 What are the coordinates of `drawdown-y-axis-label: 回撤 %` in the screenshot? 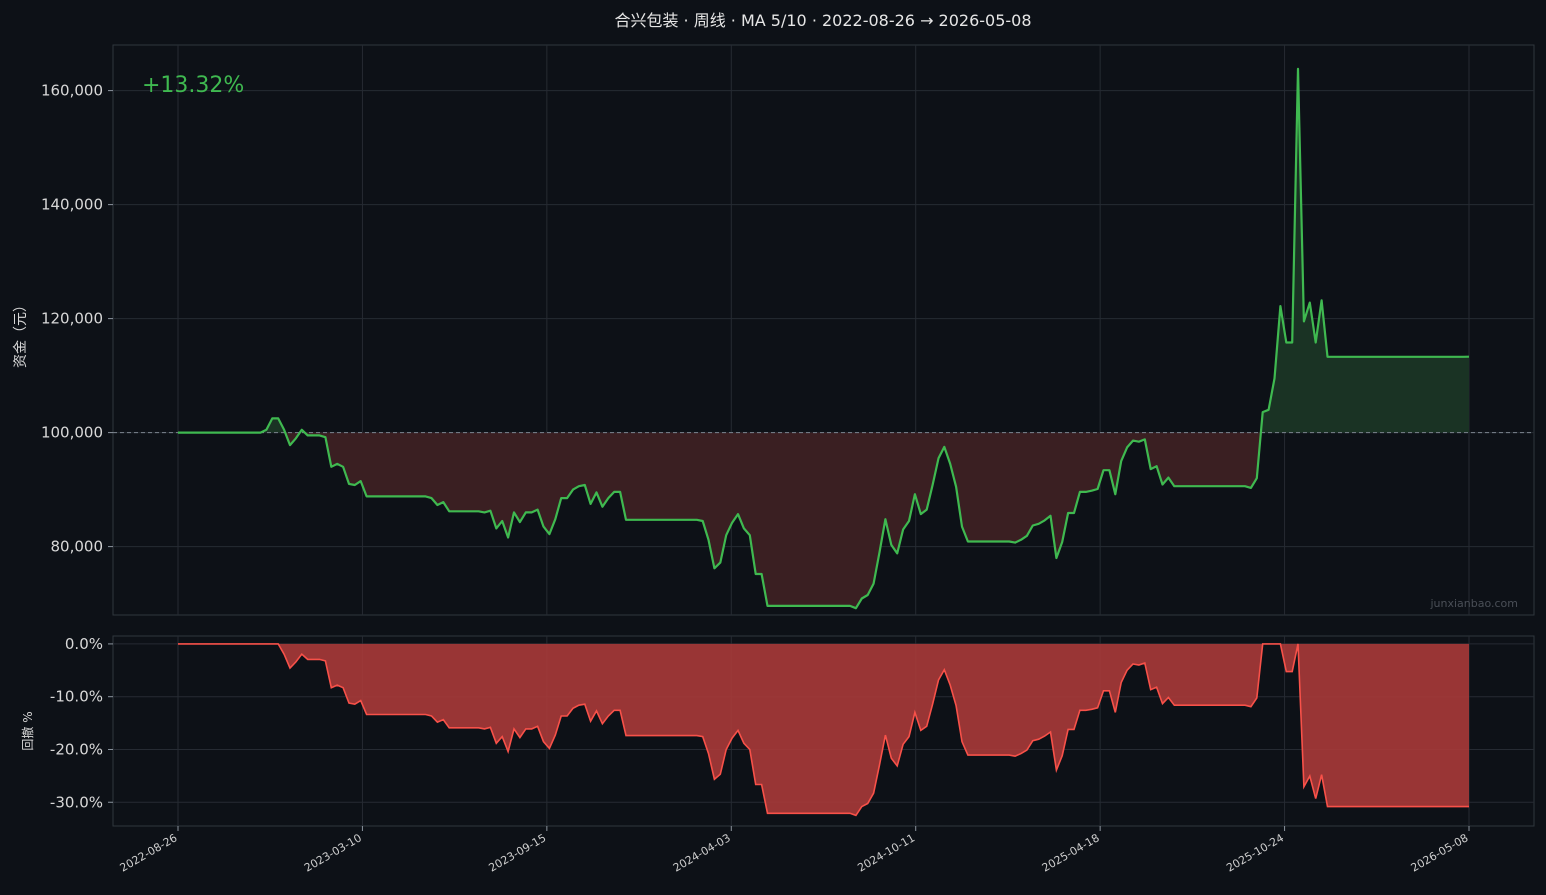 It's located at (27, 730).